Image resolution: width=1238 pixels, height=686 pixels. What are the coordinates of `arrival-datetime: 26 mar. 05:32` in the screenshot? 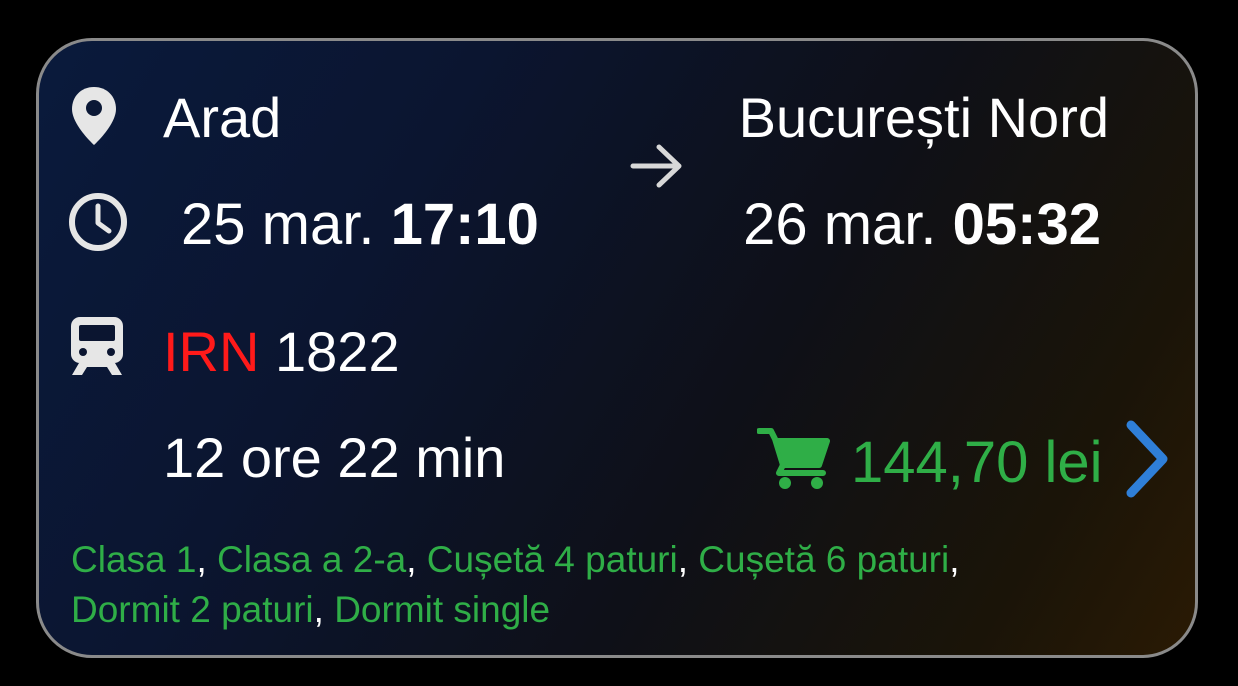 It's located at (922, 224).